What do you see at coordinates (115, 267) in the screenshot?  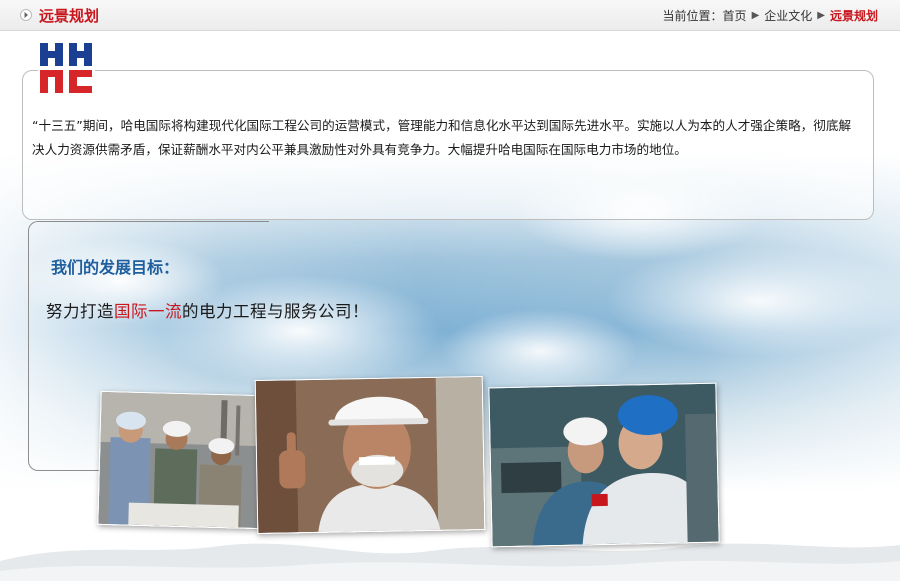 I see `goal-title: 我们的发展目标：` at bounding box center [115, 267].